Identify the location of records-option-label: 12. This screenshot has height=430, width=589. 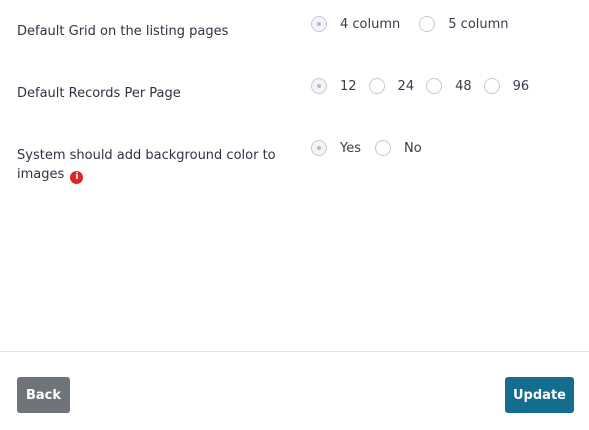
(348, 86).